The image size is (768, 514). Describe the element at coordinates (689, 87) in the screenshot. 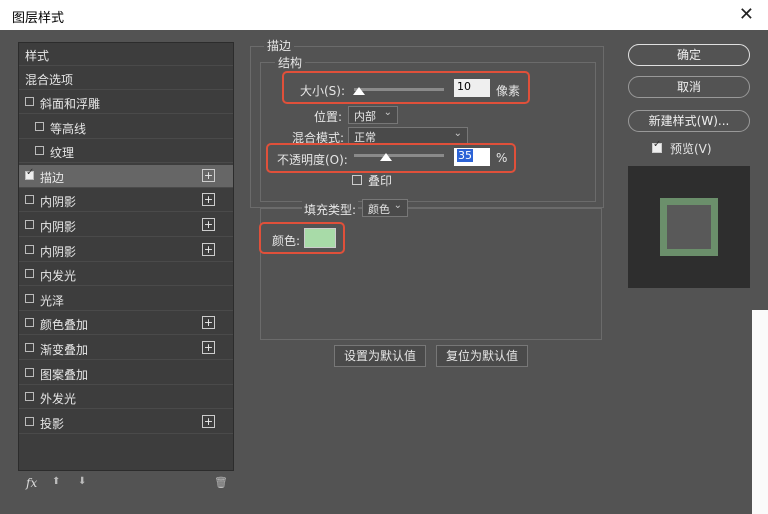

I see `cancel-button: 取消` at that location.